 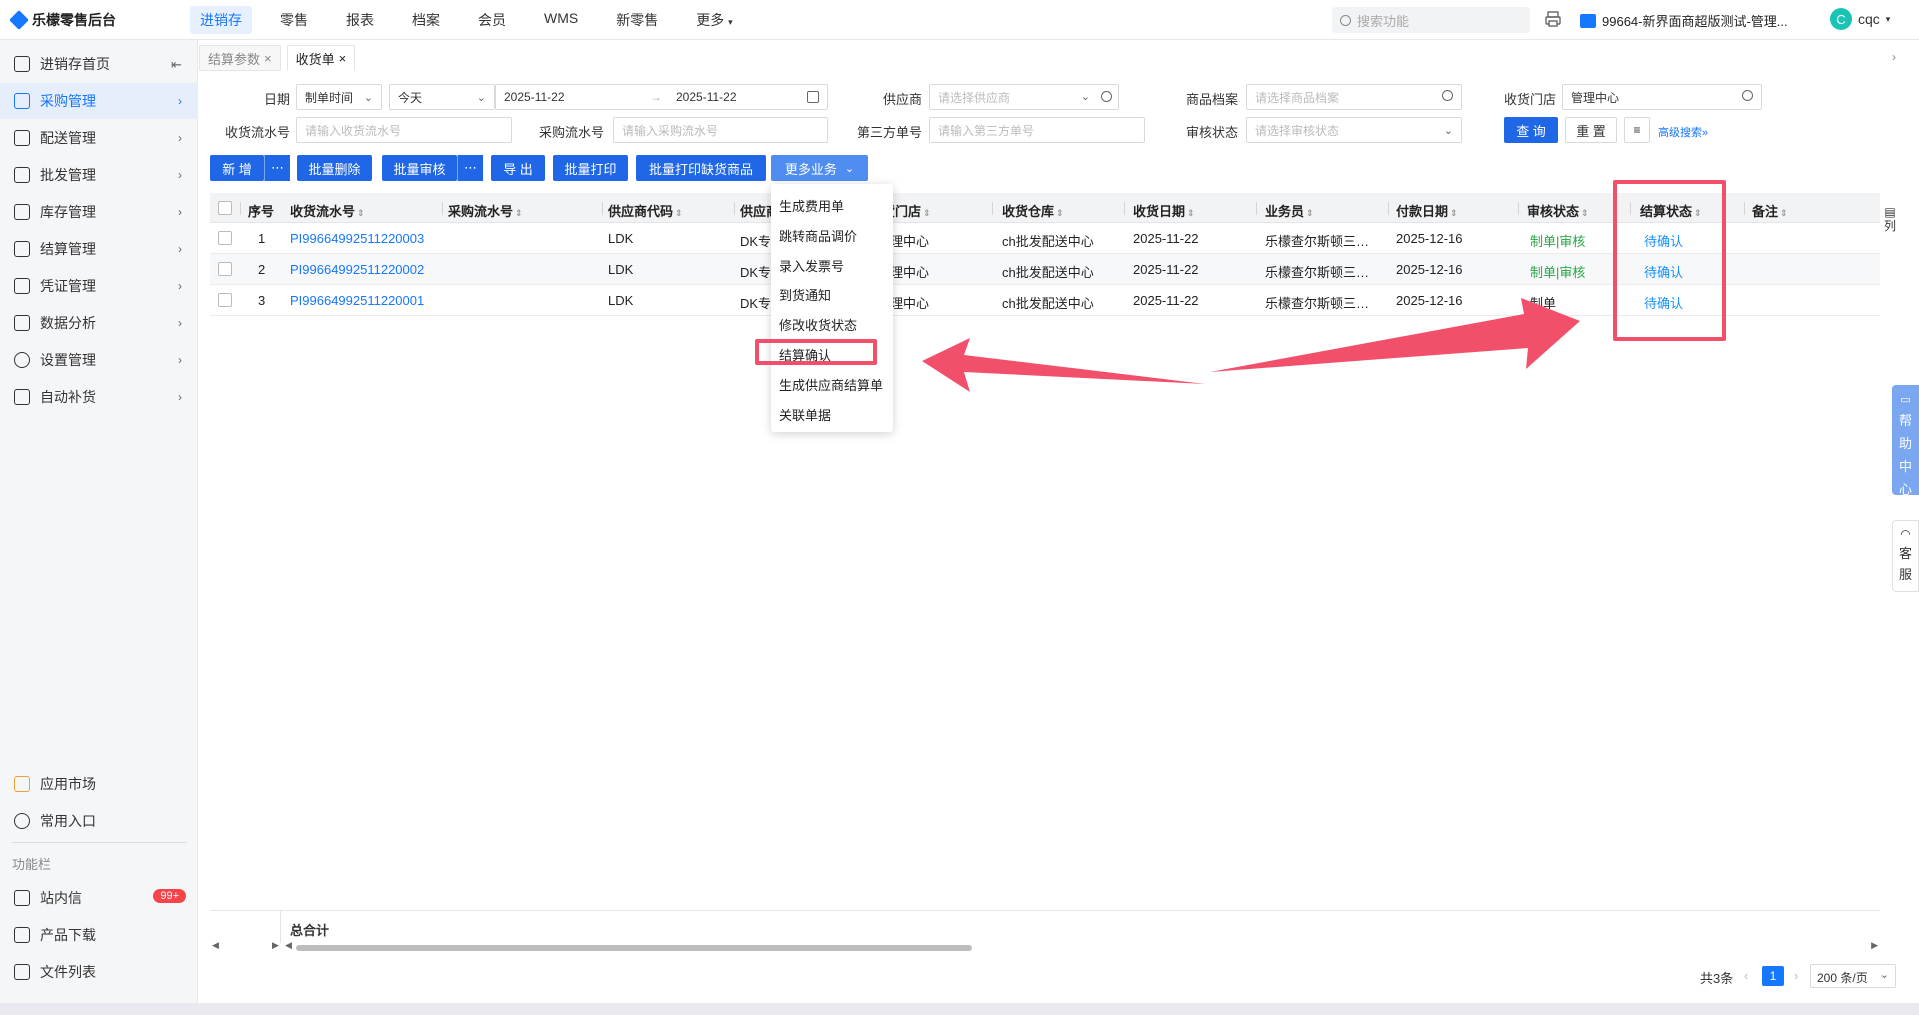 I want to click on total-row: 总合计, so click(x=1045, y=926).